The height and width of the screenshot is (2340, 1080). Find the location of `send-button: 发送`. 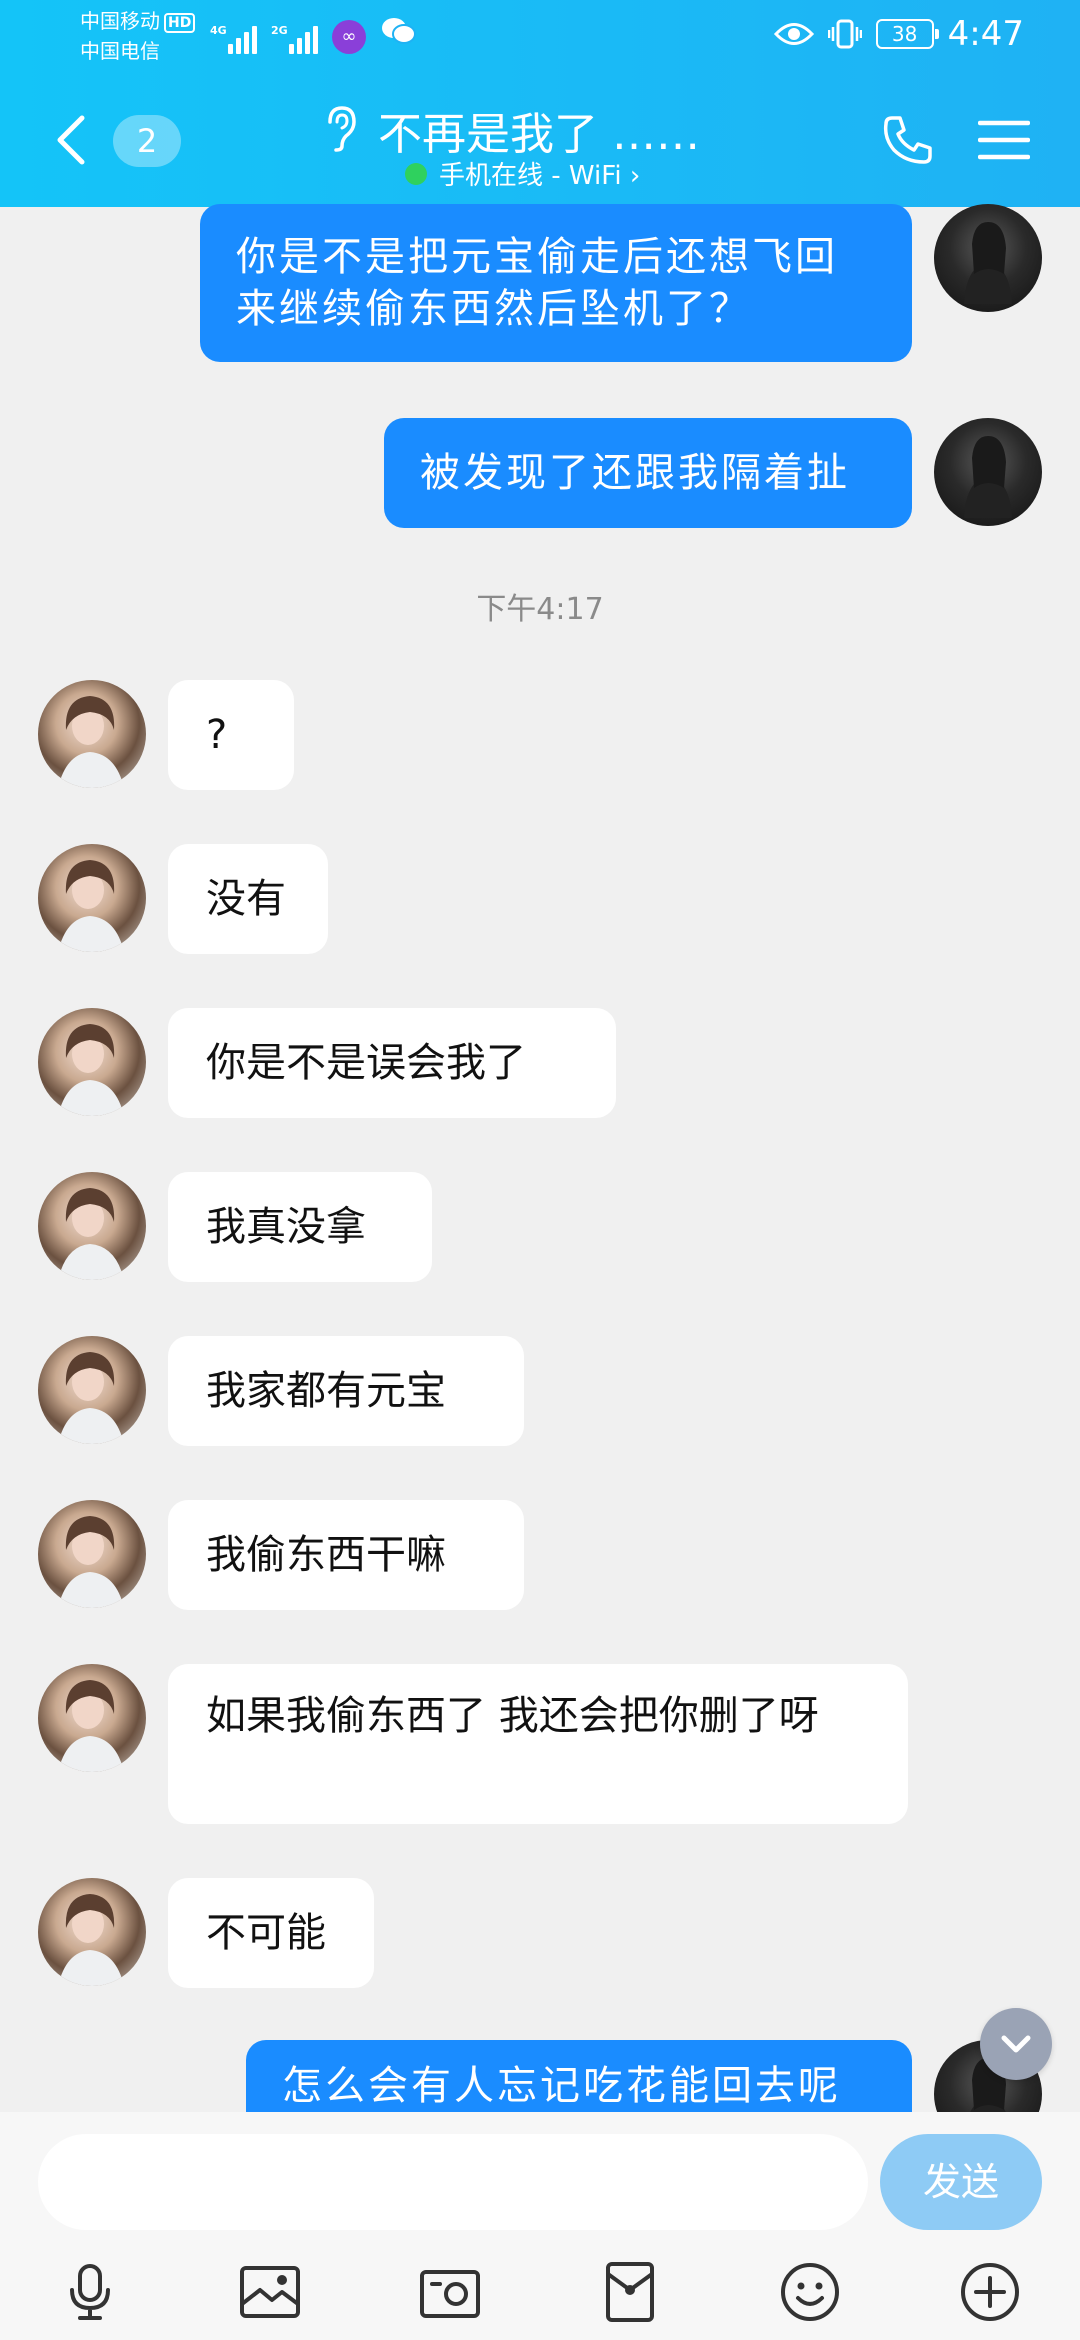

send-button: 发送 is located at coordinates (961, 2182).